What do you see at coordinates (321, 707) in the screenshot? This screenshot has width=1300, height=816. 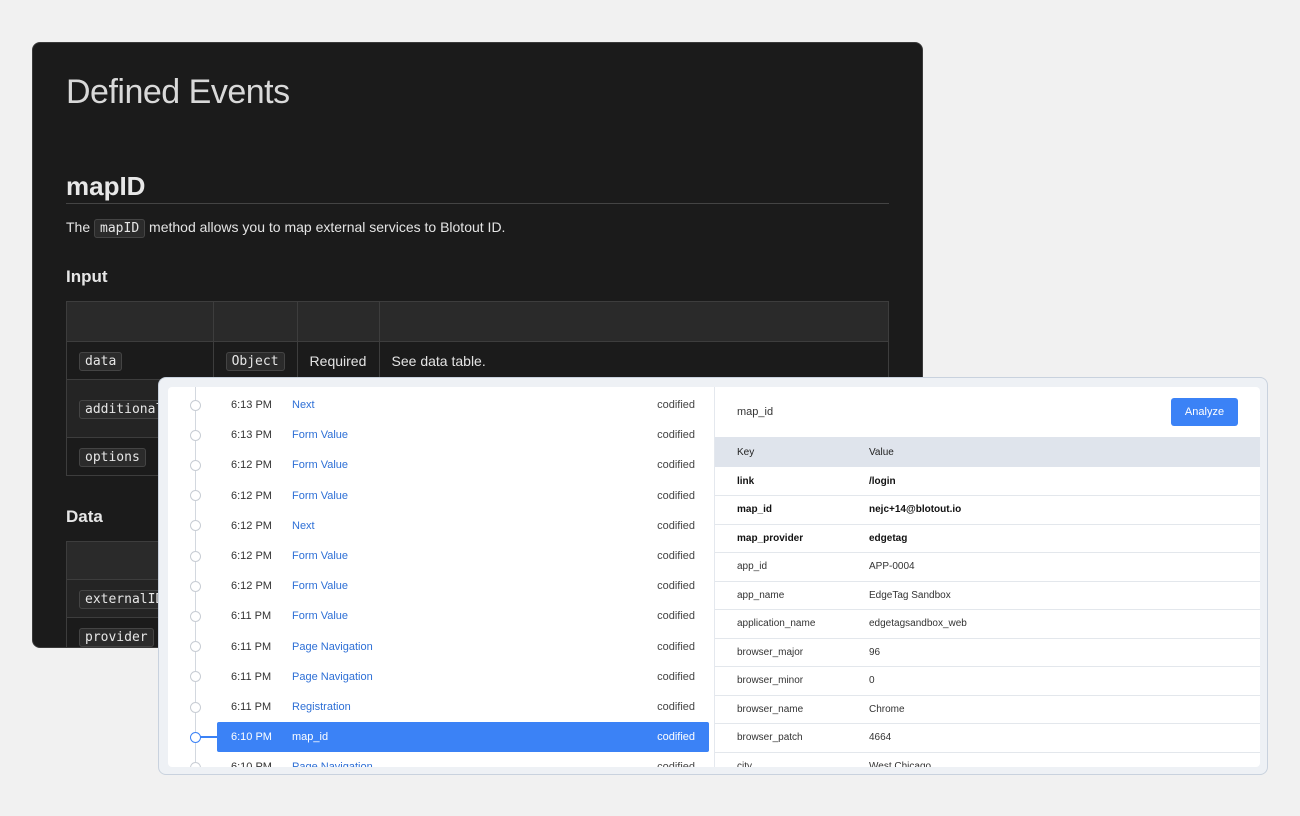 I see `event-name-link: Registration` at bounding box center [321, 707].